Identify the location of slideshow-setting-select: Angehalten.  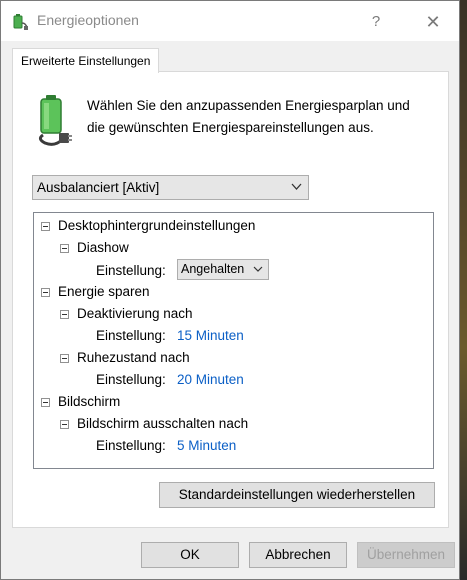
(223, 269).